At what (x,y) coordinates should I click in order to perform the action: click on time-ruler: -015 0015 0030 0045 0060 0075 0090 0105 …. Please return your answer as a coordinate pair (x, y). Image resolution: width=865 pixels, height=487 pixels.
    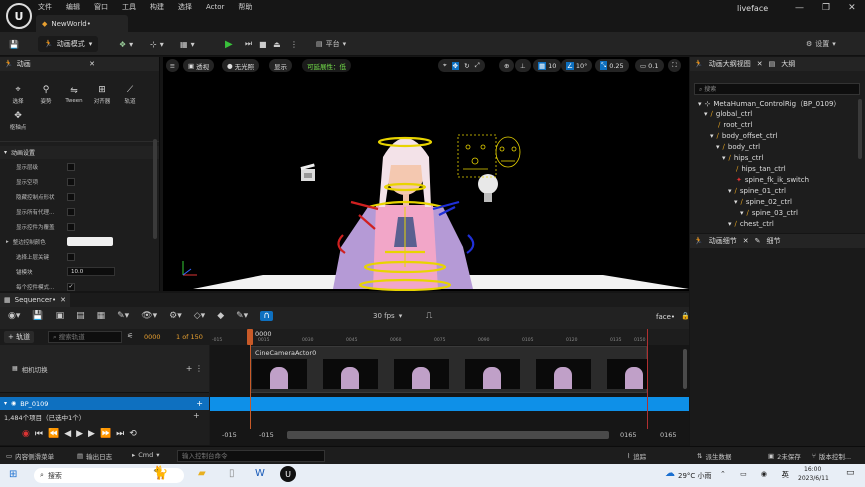
    Looking at the image, I should click on (449, 337).